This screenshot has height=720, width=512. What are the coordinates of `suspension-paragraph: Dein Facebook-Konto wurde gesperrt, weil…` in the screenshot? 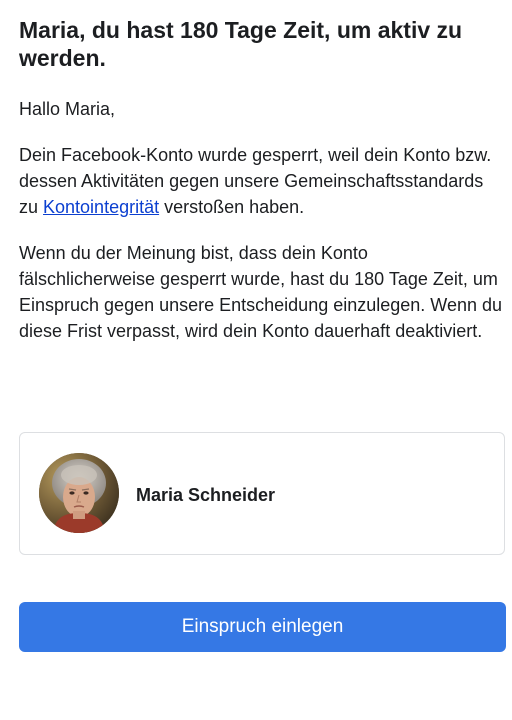 It's located at (263, 181).